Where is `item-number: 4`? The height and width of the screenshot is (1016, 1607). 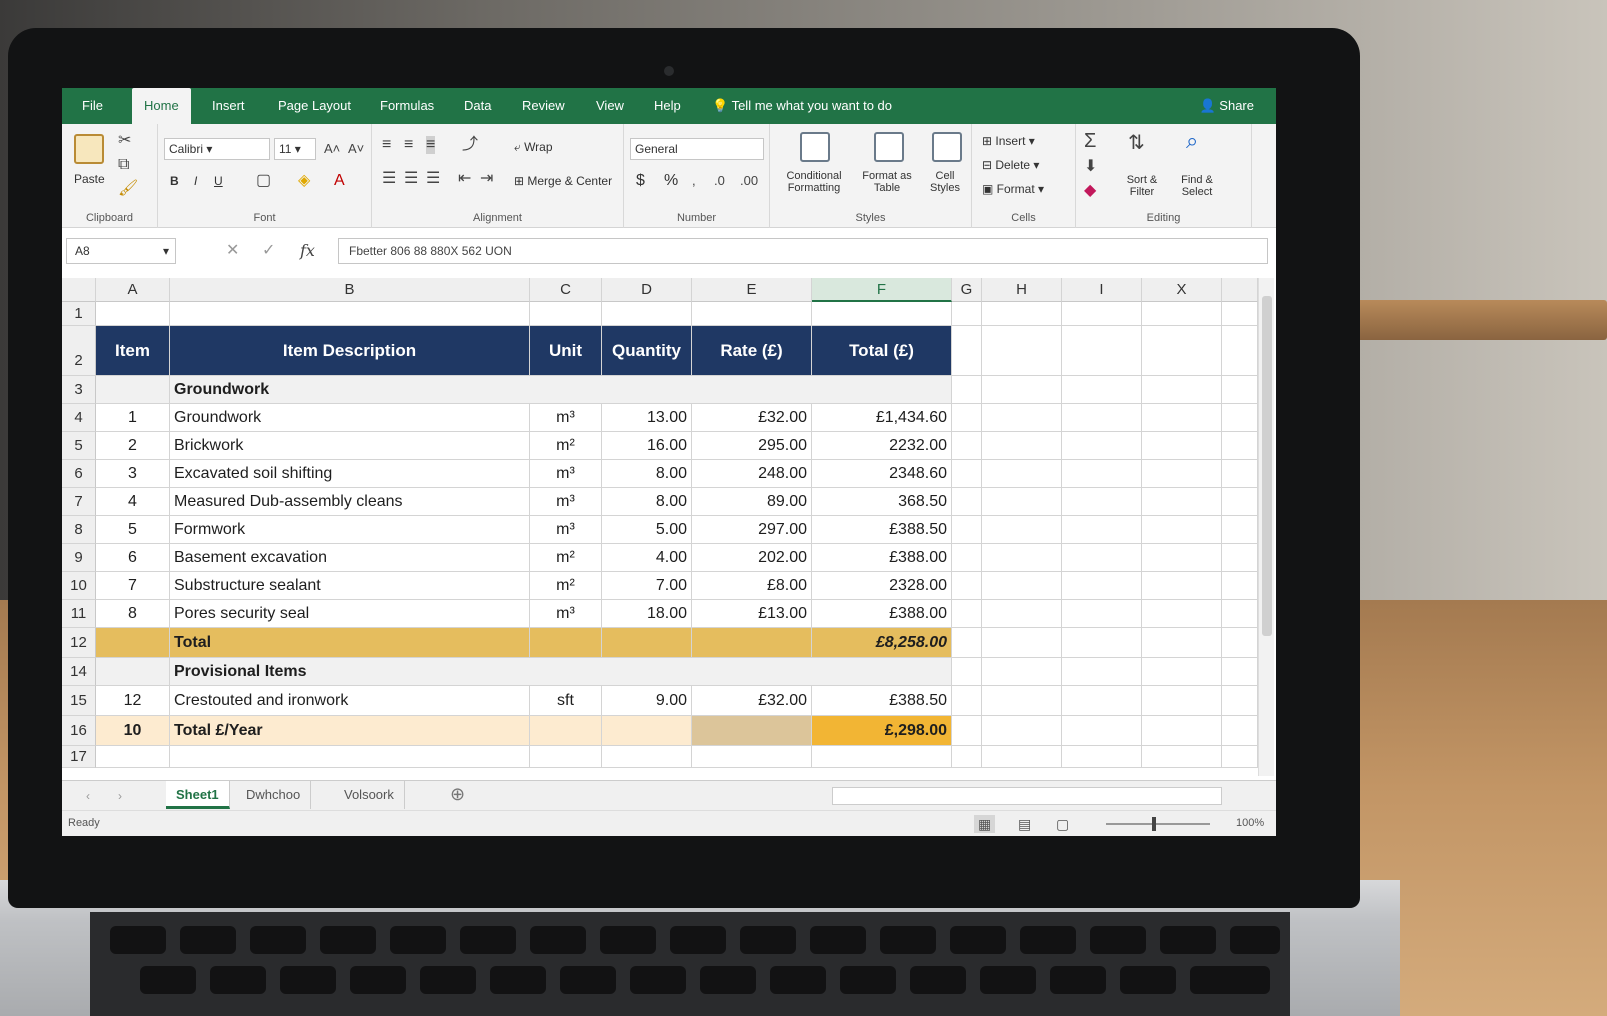
item-number: 4 is located at coordinates (133, 502).